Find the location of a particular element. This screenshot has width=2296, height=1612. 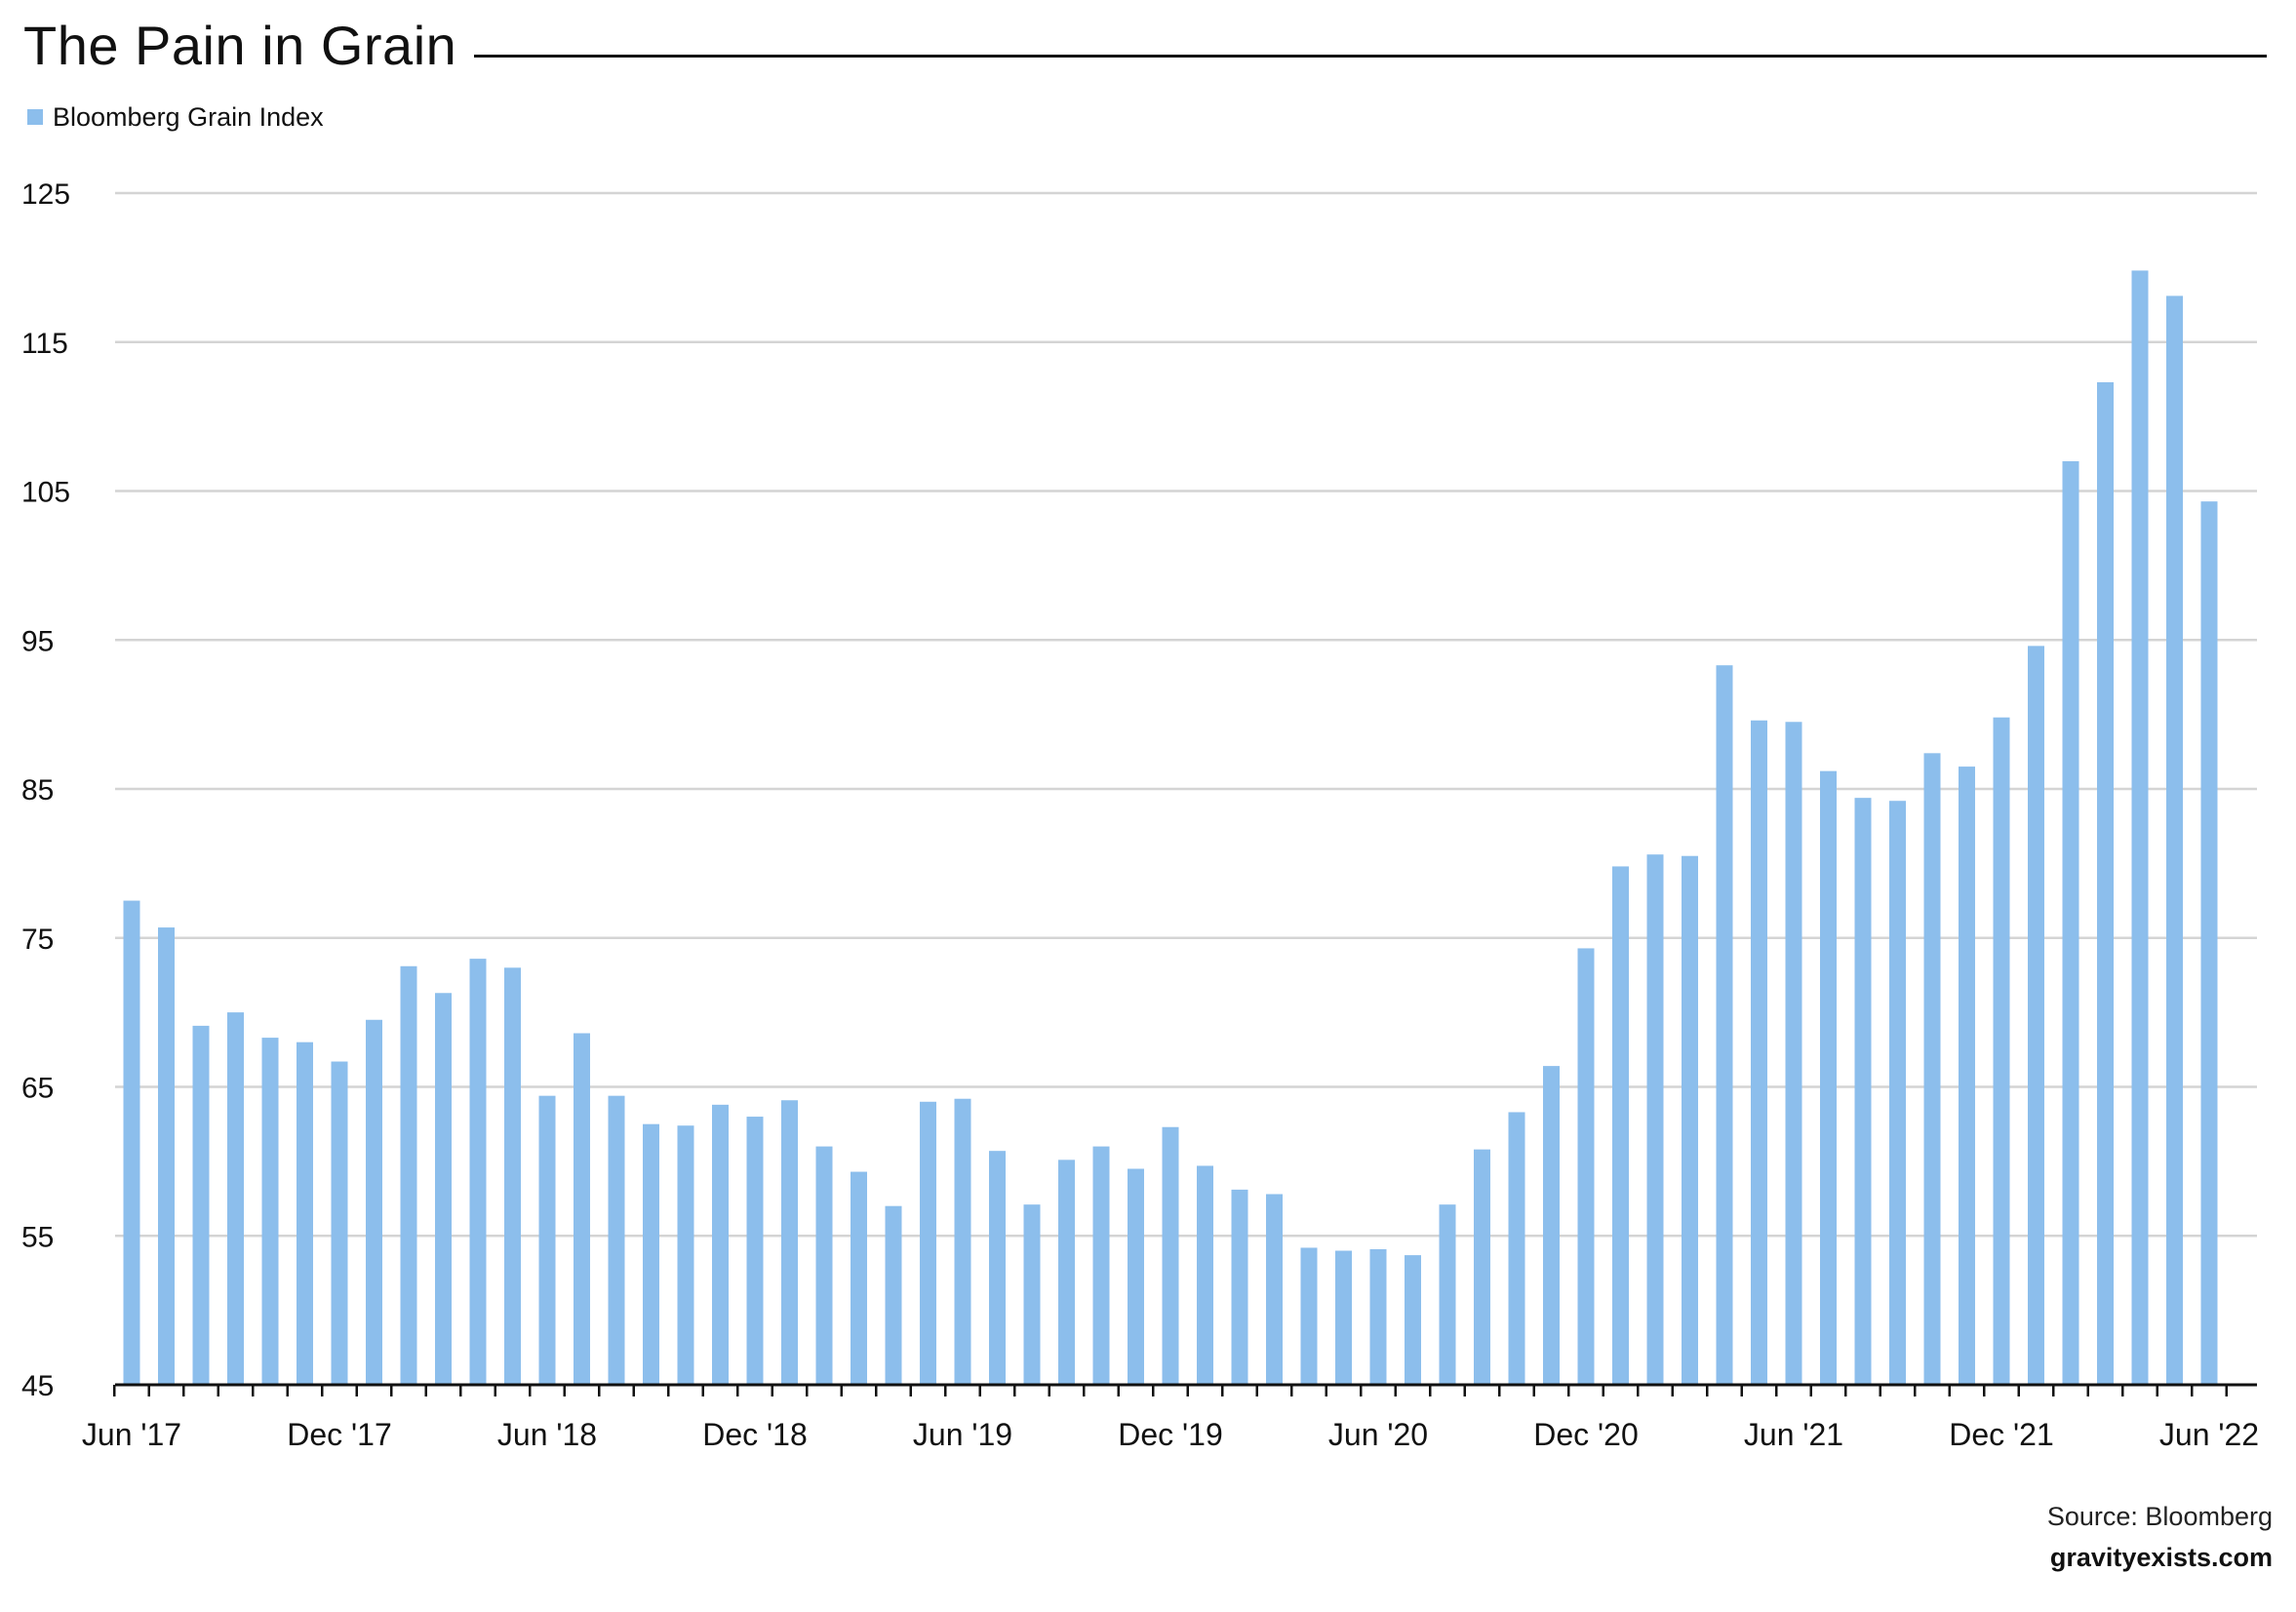

x-tick-label: Dec '17 is located at coordinates (339, 1435).